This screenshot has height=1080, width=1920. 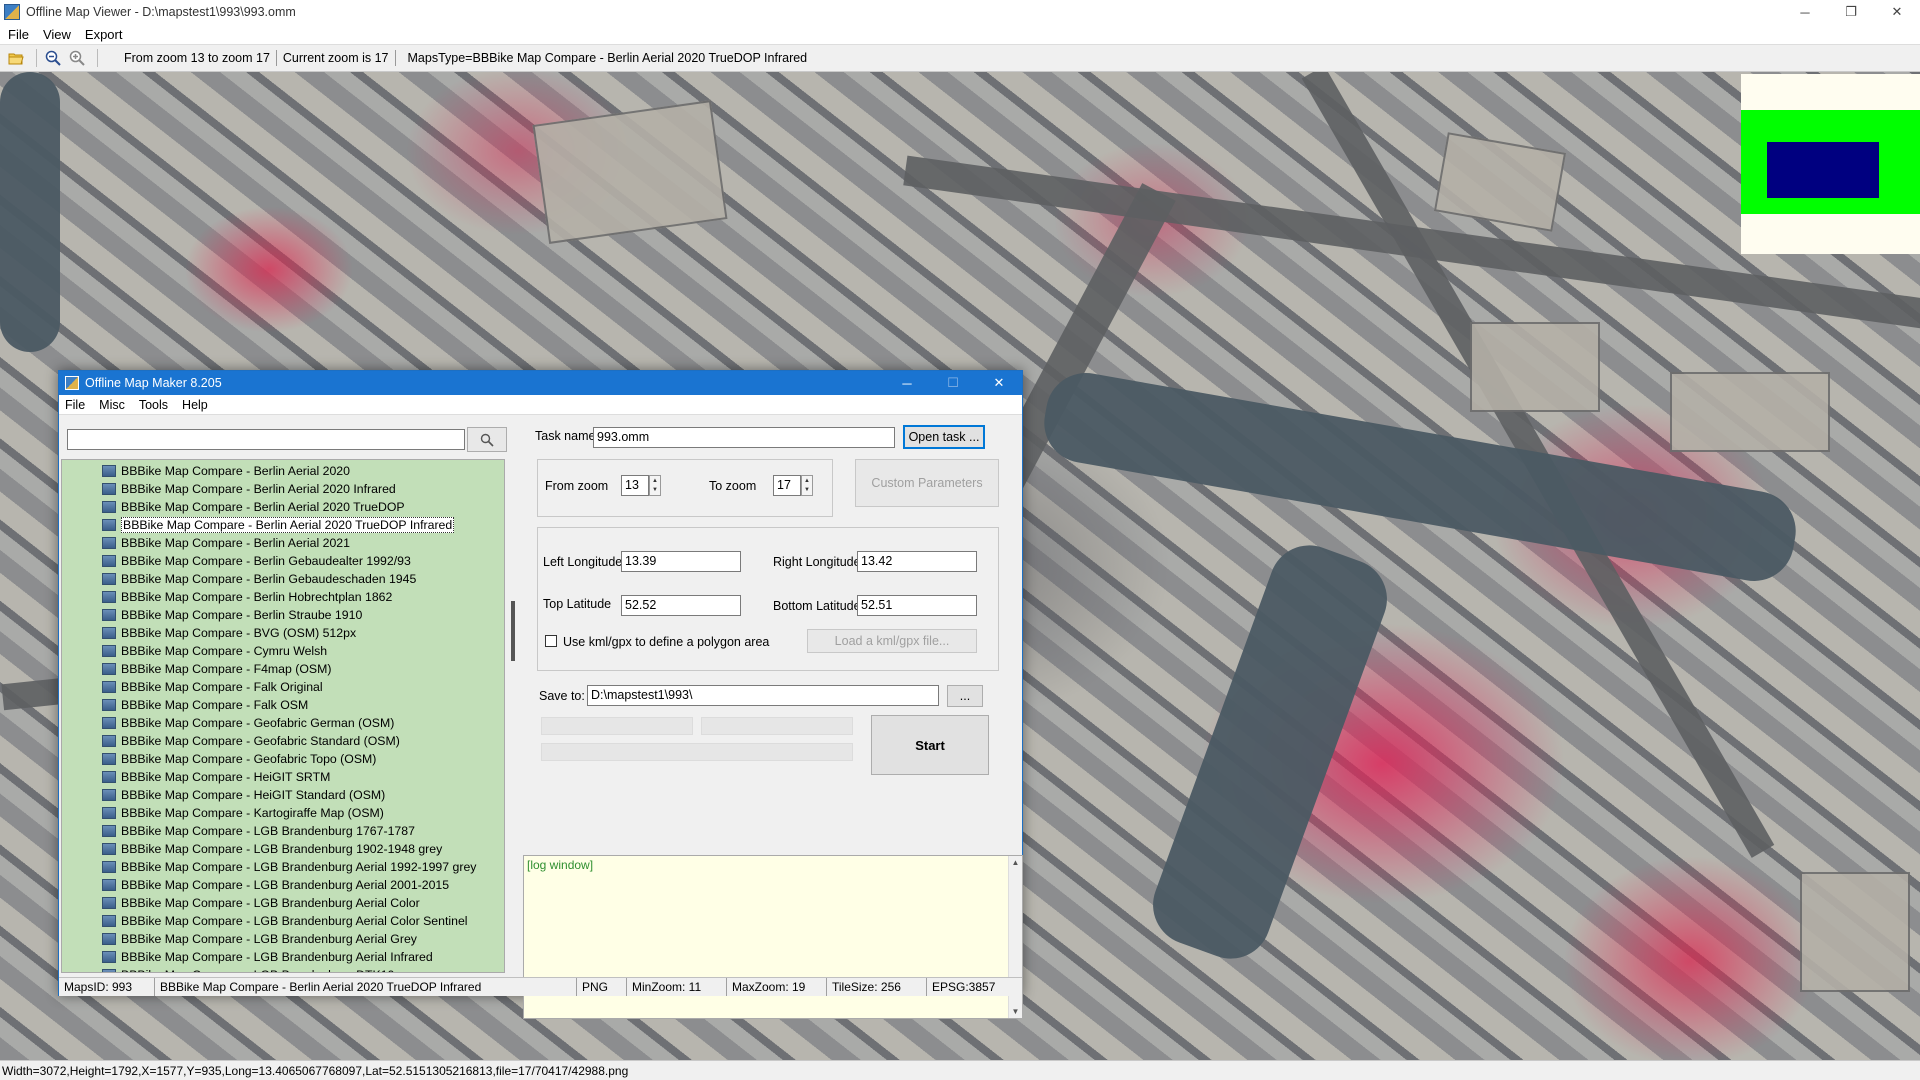 I want to click on main-menubar: File View Export, so click(x=960, y=34).